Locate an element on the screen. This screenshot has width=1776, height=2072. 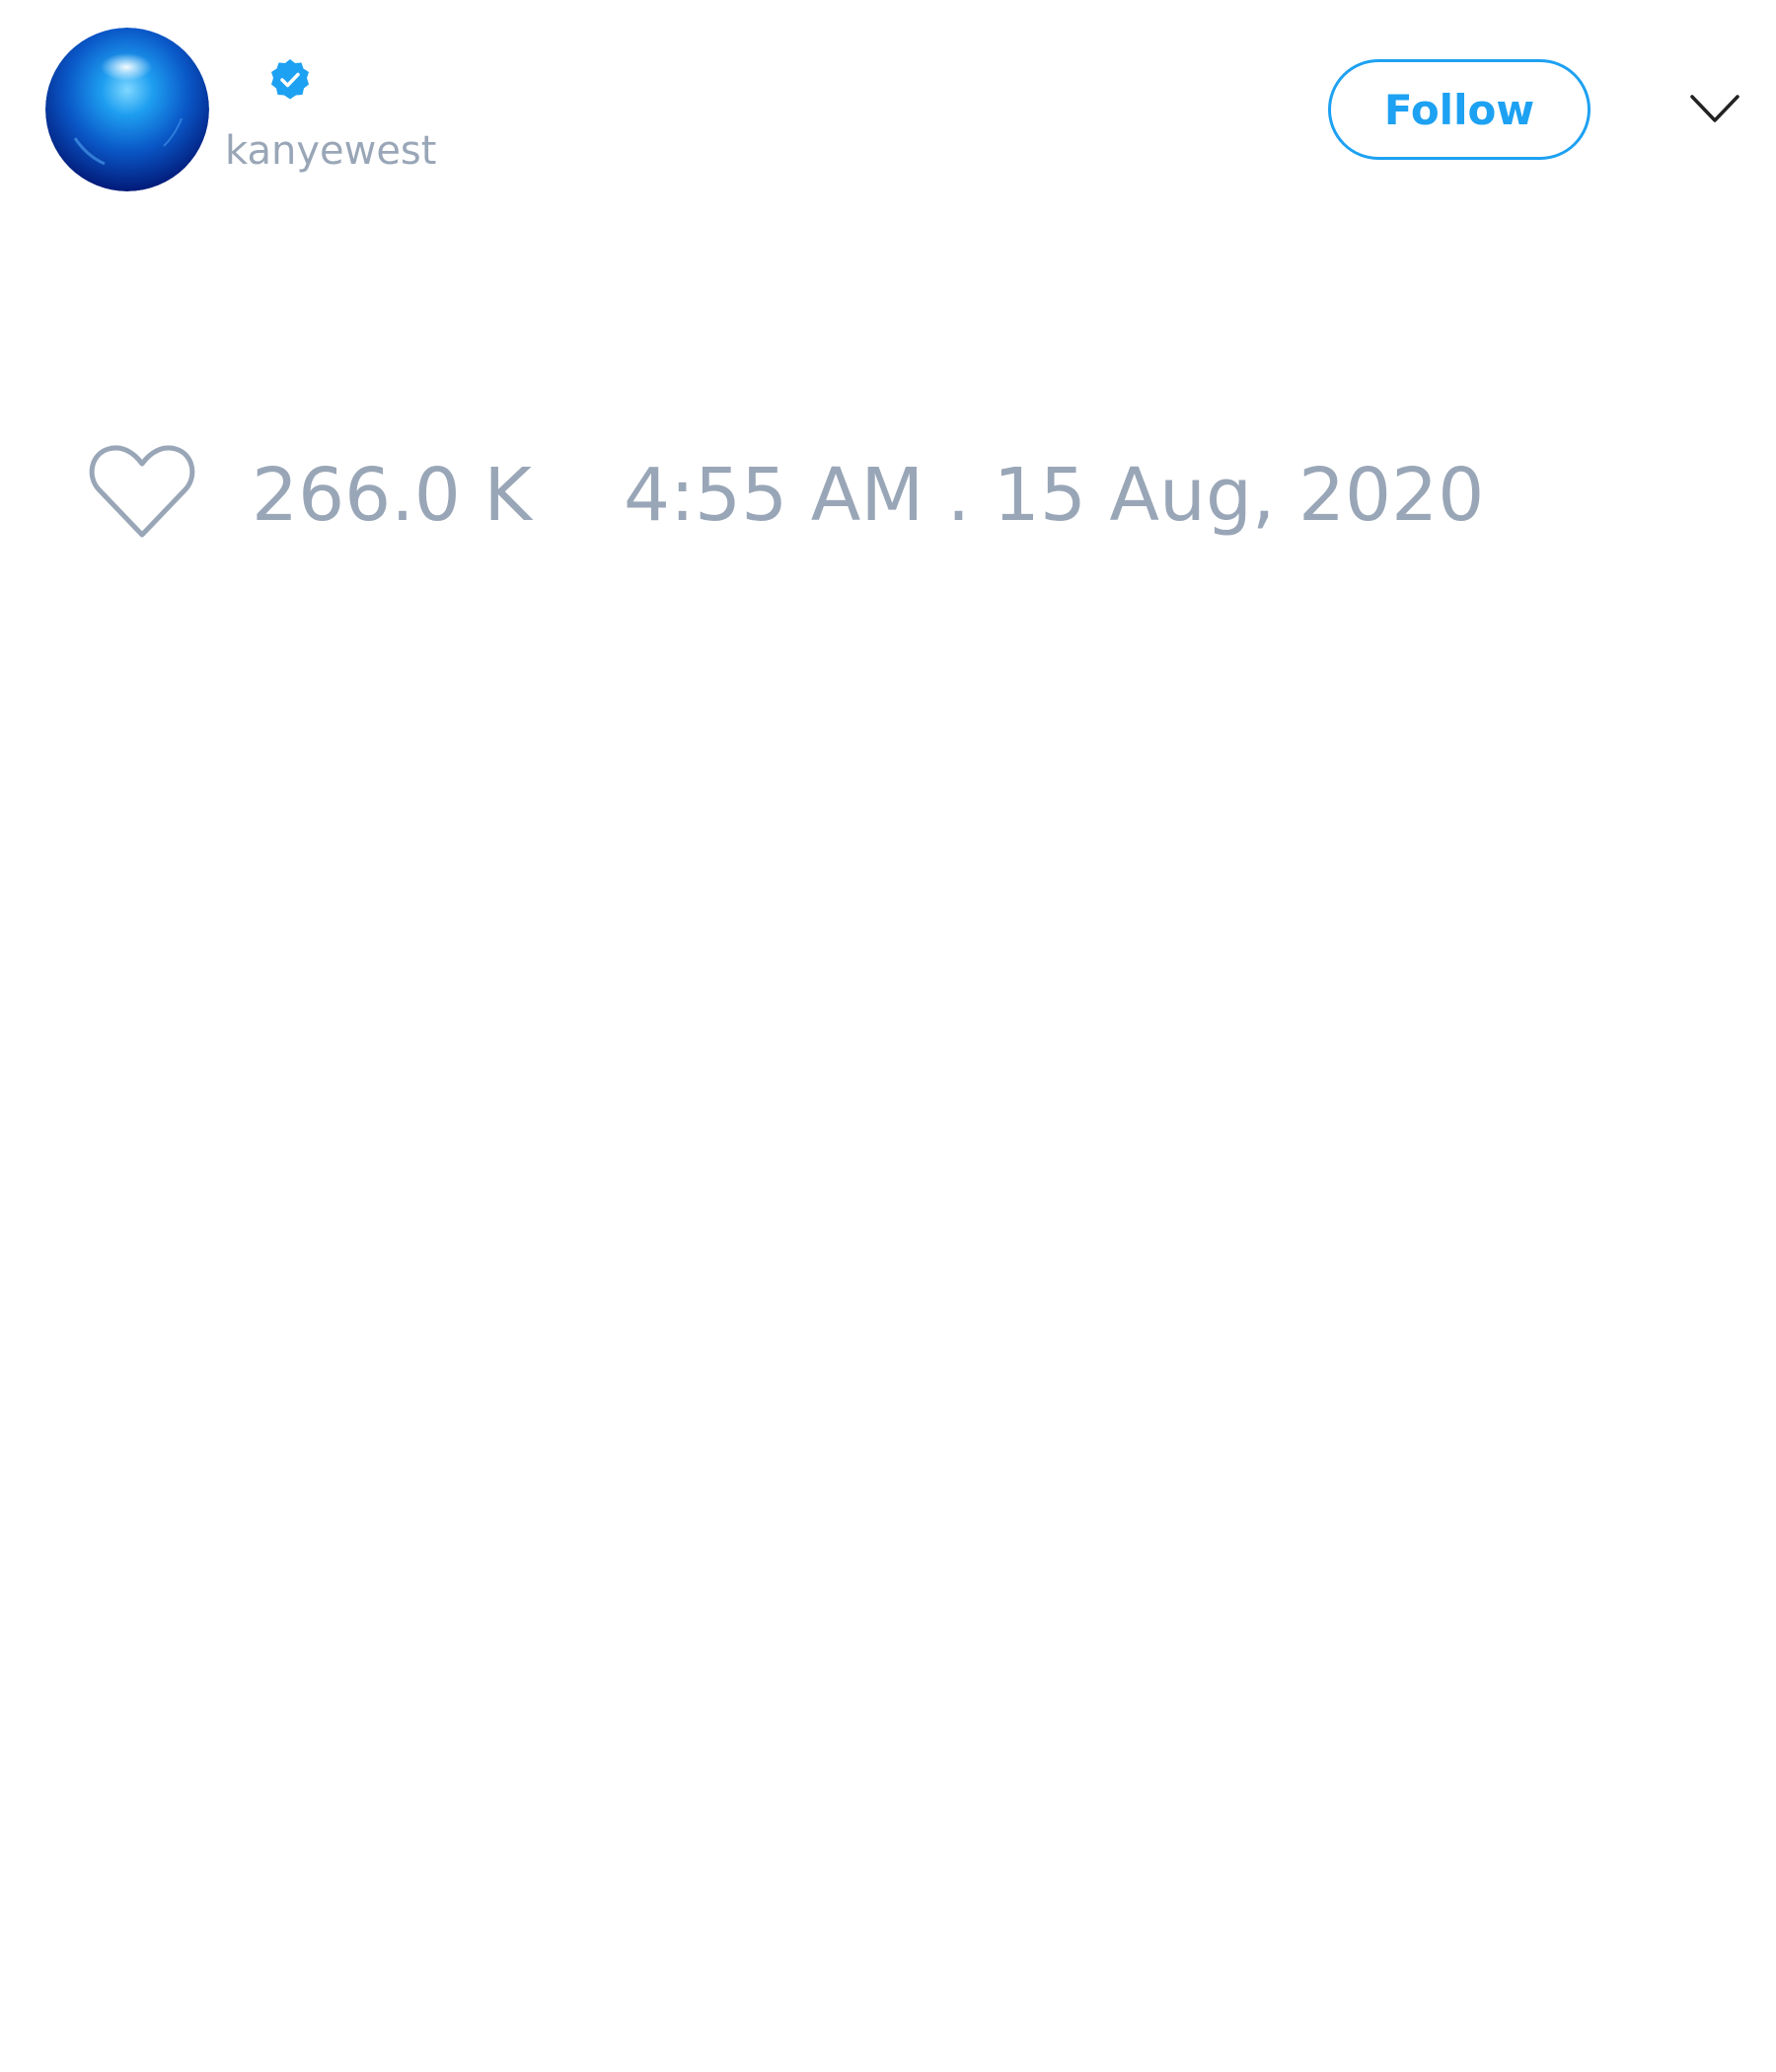
verified-badge-icon is located at coordinates (290, 80).